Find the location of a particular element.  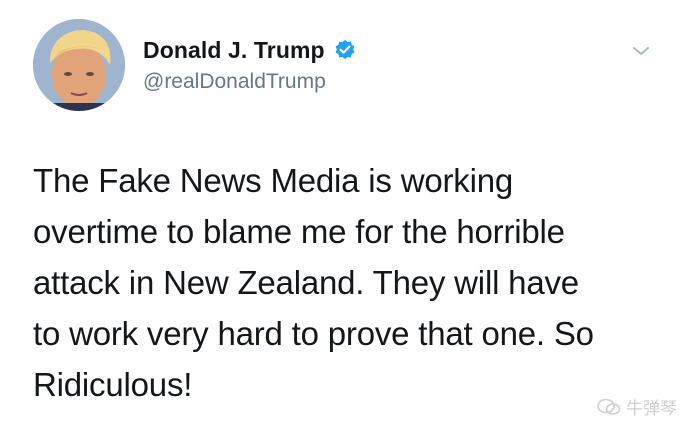

watermark-text: 牛弹琴 is located at coordinates (651, 408).